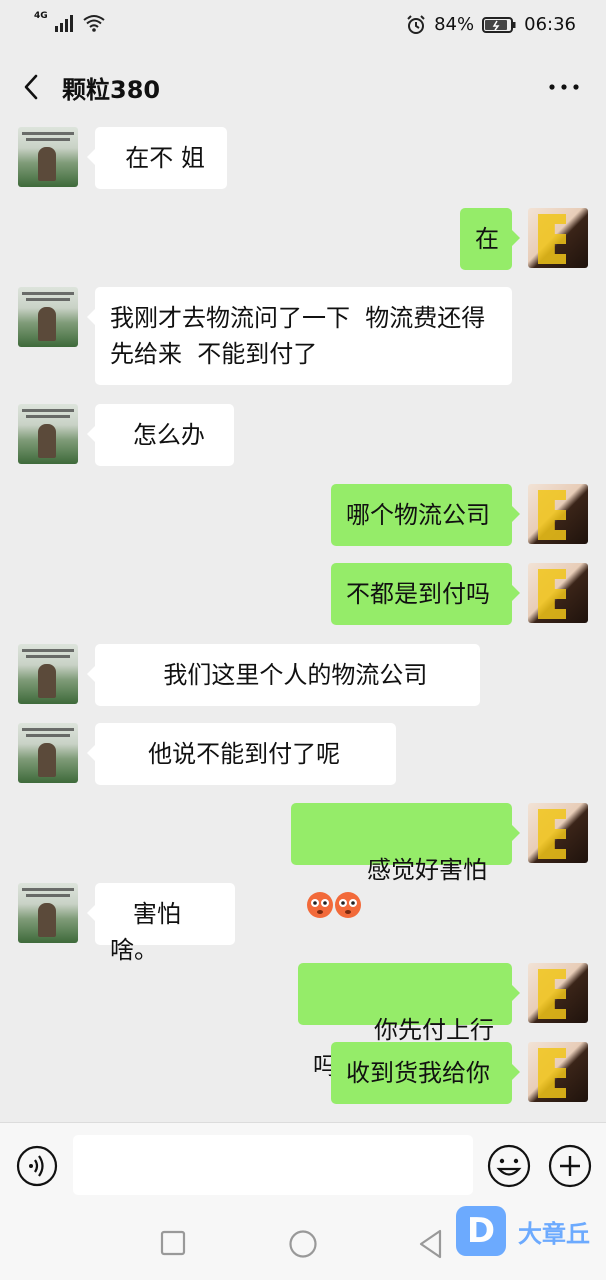 This screenshot has width=606, height=1280. I want to click on message-input, so click(273, 1165).